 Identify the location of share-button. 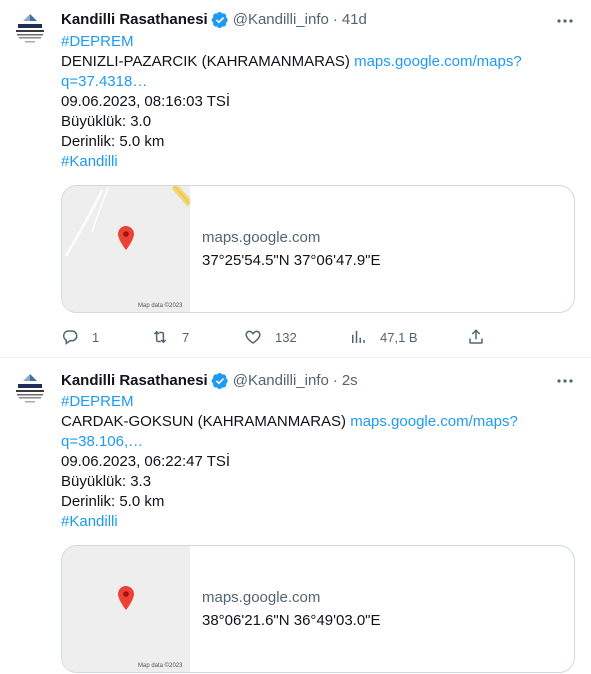
(476, 337).